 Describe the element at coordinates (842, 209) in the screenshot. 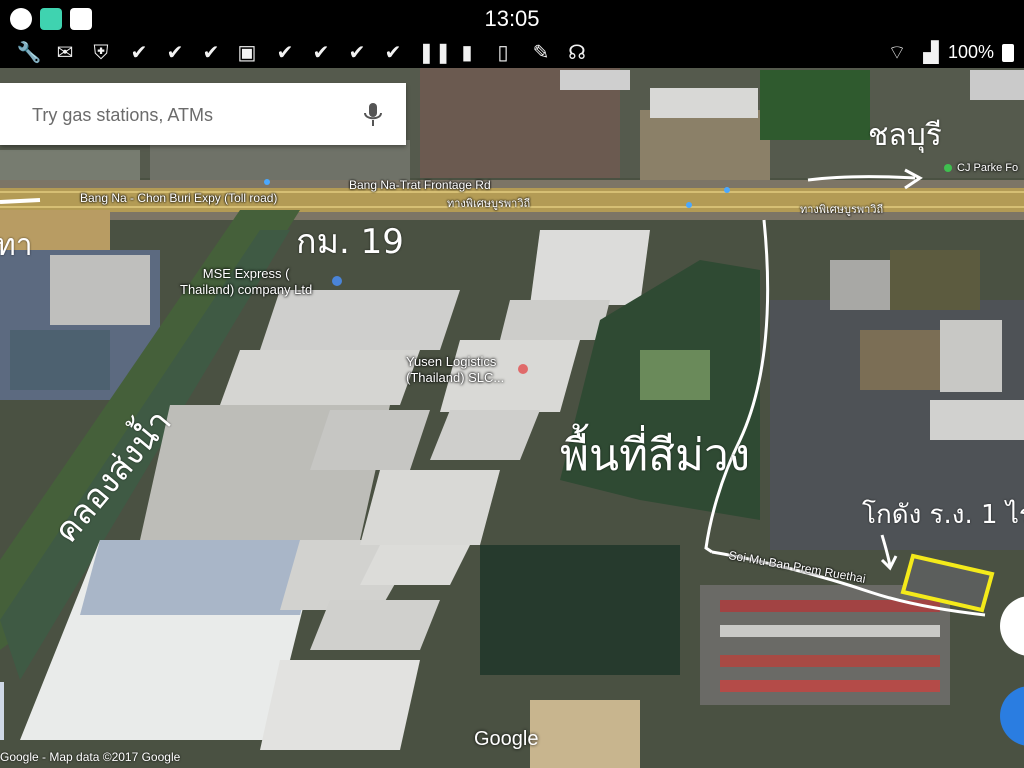

I see `road-label-thai-2: ทางพิเศษบูรพาวิถี` at that location.